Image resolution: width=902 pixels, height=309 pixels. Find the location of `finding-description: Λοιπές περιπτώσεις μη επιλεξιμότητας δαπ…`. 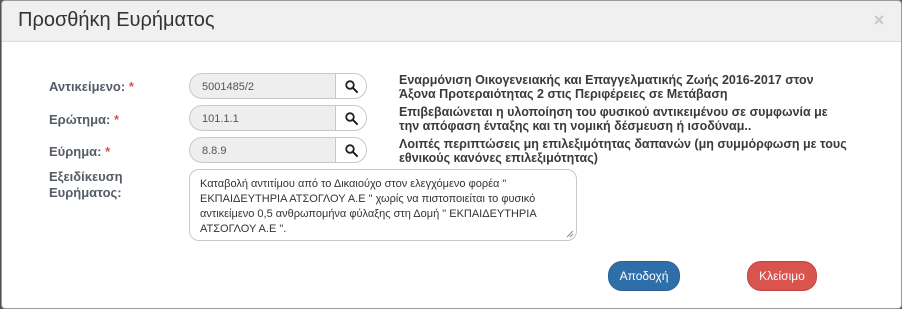

finding-description: Λοιπές περιπτώσεις μη επιλεξιμότητας δαπ… is located at coordinates (623, 151).